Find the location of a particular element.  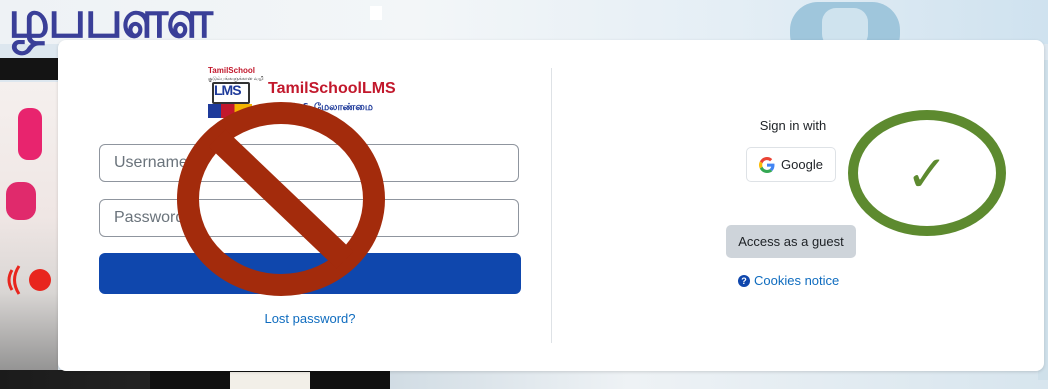

check-mark-circle-icon: ✓ is located at coordinates (927, 173).